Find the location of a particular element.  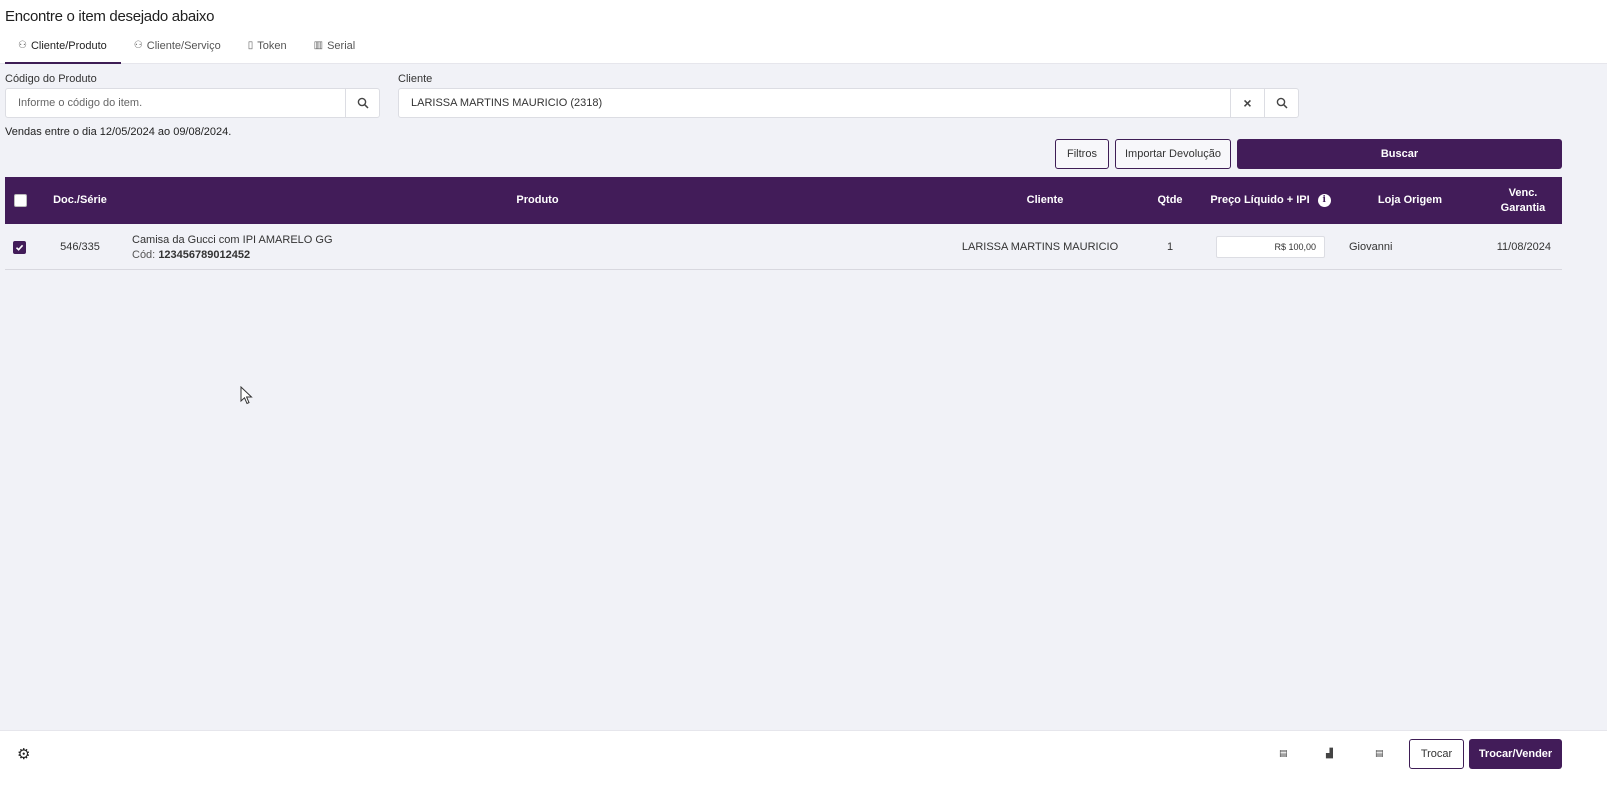

tab-token: ▯ Token is located at coordinates (268, 50).